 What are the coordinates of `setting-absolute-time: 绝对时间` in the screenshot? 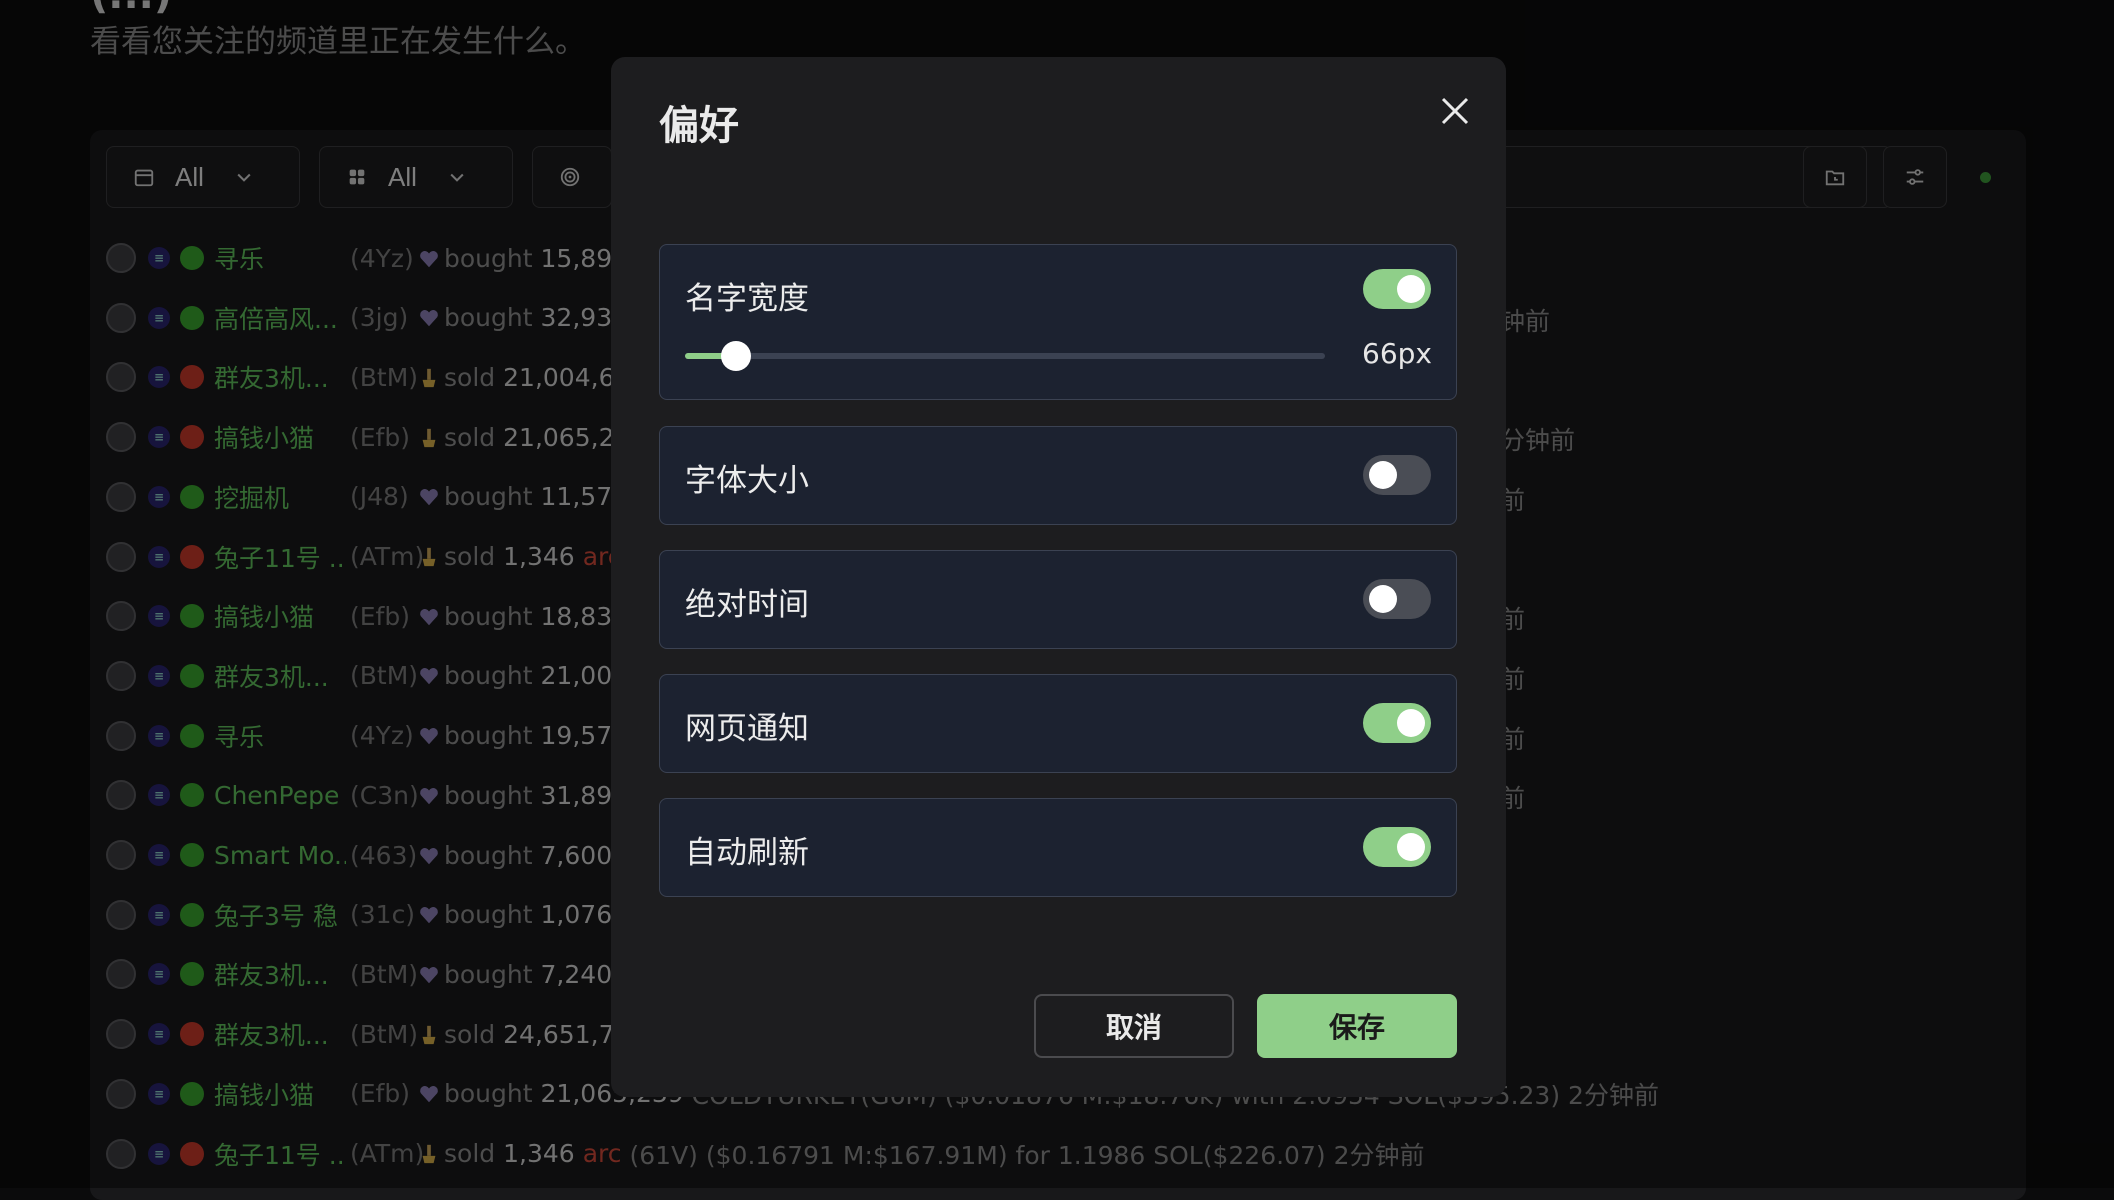 It's located at (1058, 599).